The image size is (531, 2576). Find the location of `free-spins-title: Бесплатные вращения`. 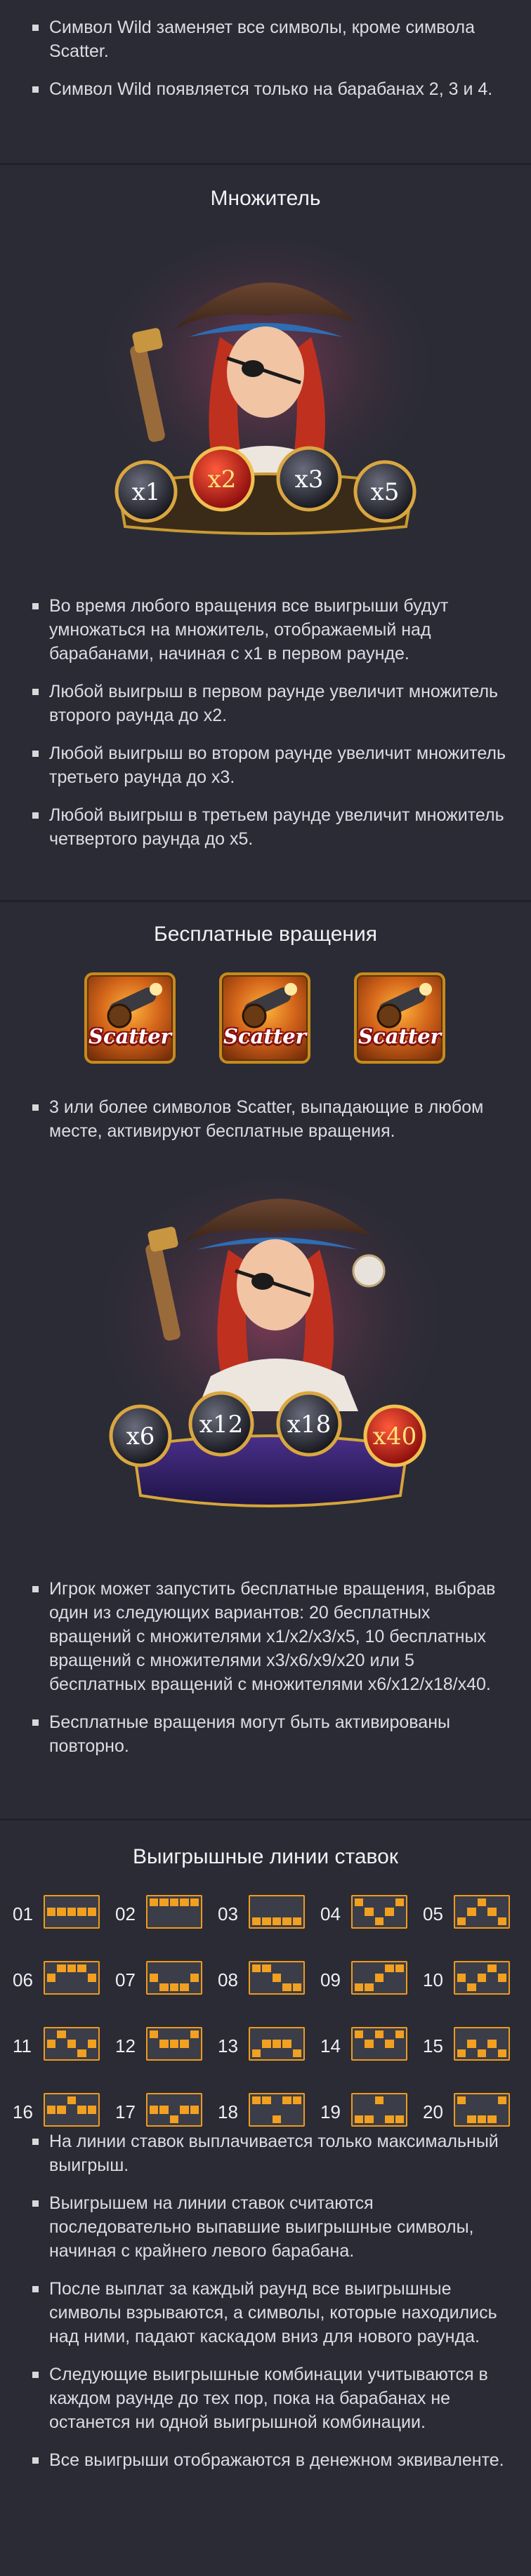

free-spins-title: Бесплатные вращения is located at coordinates (265, 934).